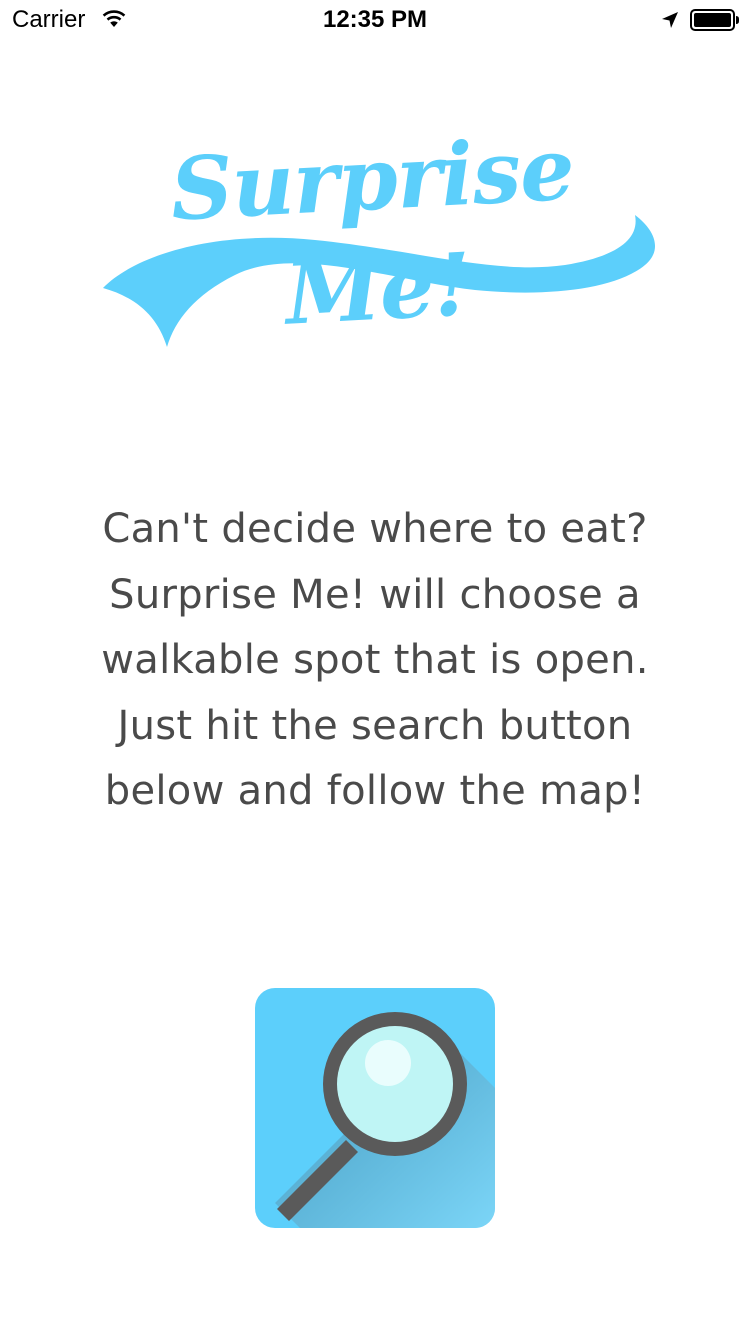 The height and width of the screenshot is (1334, 750). Describe the element at coordinates (375, 529) in the screenshot. I see `description-line: Can't decide where to eat?` at that location.